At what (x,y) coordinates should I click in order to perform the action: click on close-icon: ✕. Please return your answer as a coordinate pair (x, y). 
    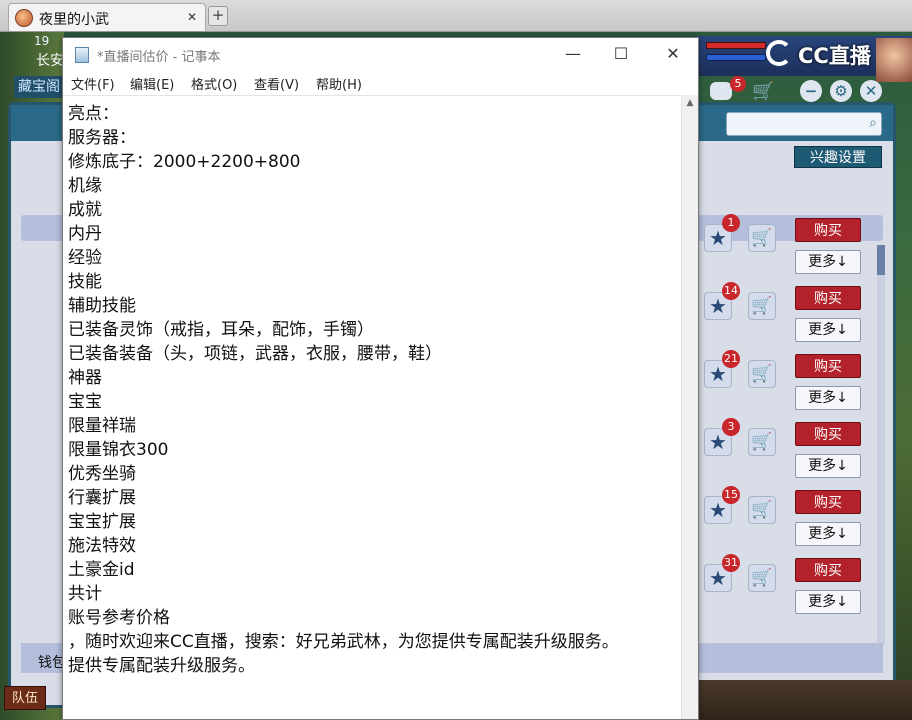
    Looking at the image, I should click on (871, 91).